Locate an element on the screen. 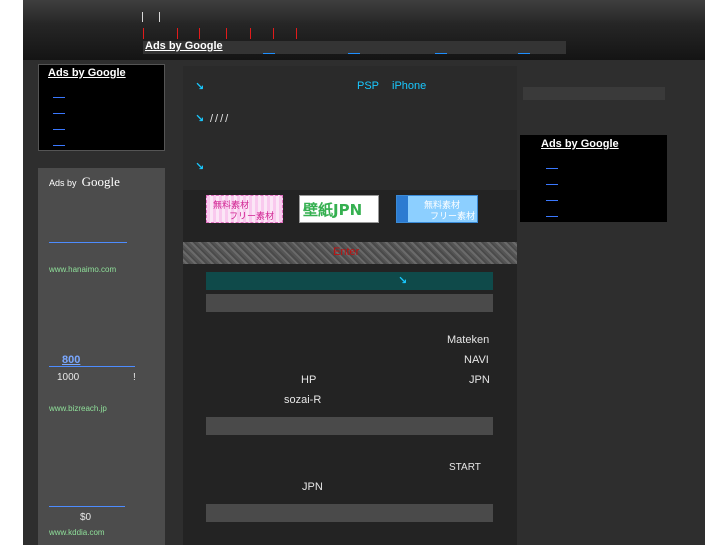  link-start: START is located at coordinates (465, 467).